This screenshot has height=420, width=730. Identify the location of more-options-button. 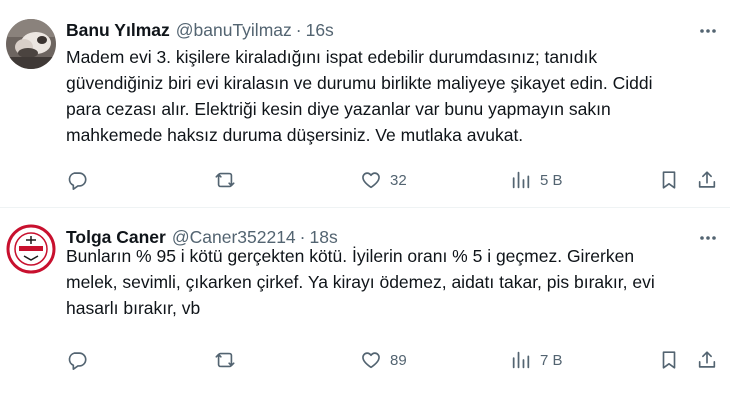
(708, 31).